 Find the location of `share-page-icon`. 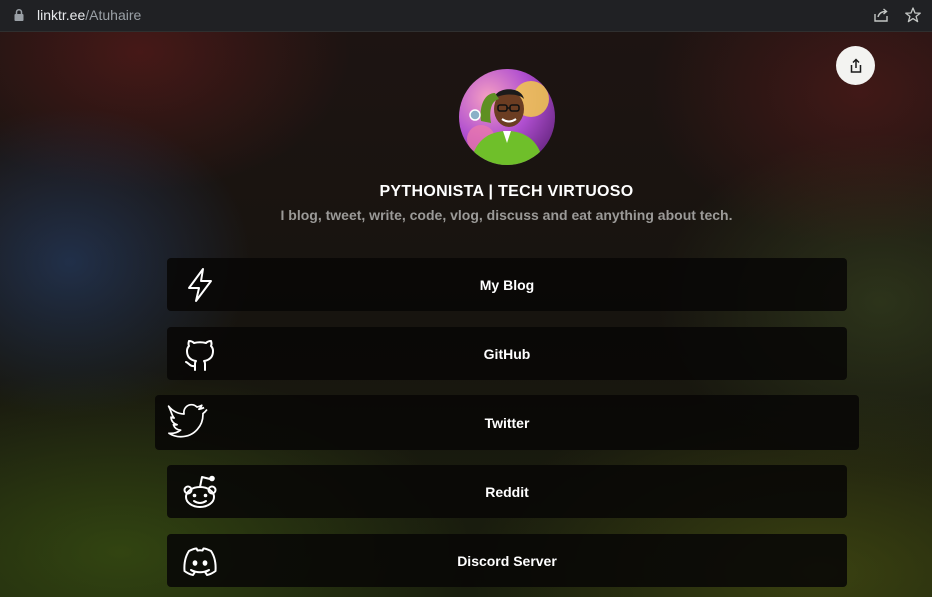

share-page-icon is located at coordinates (881, 15).